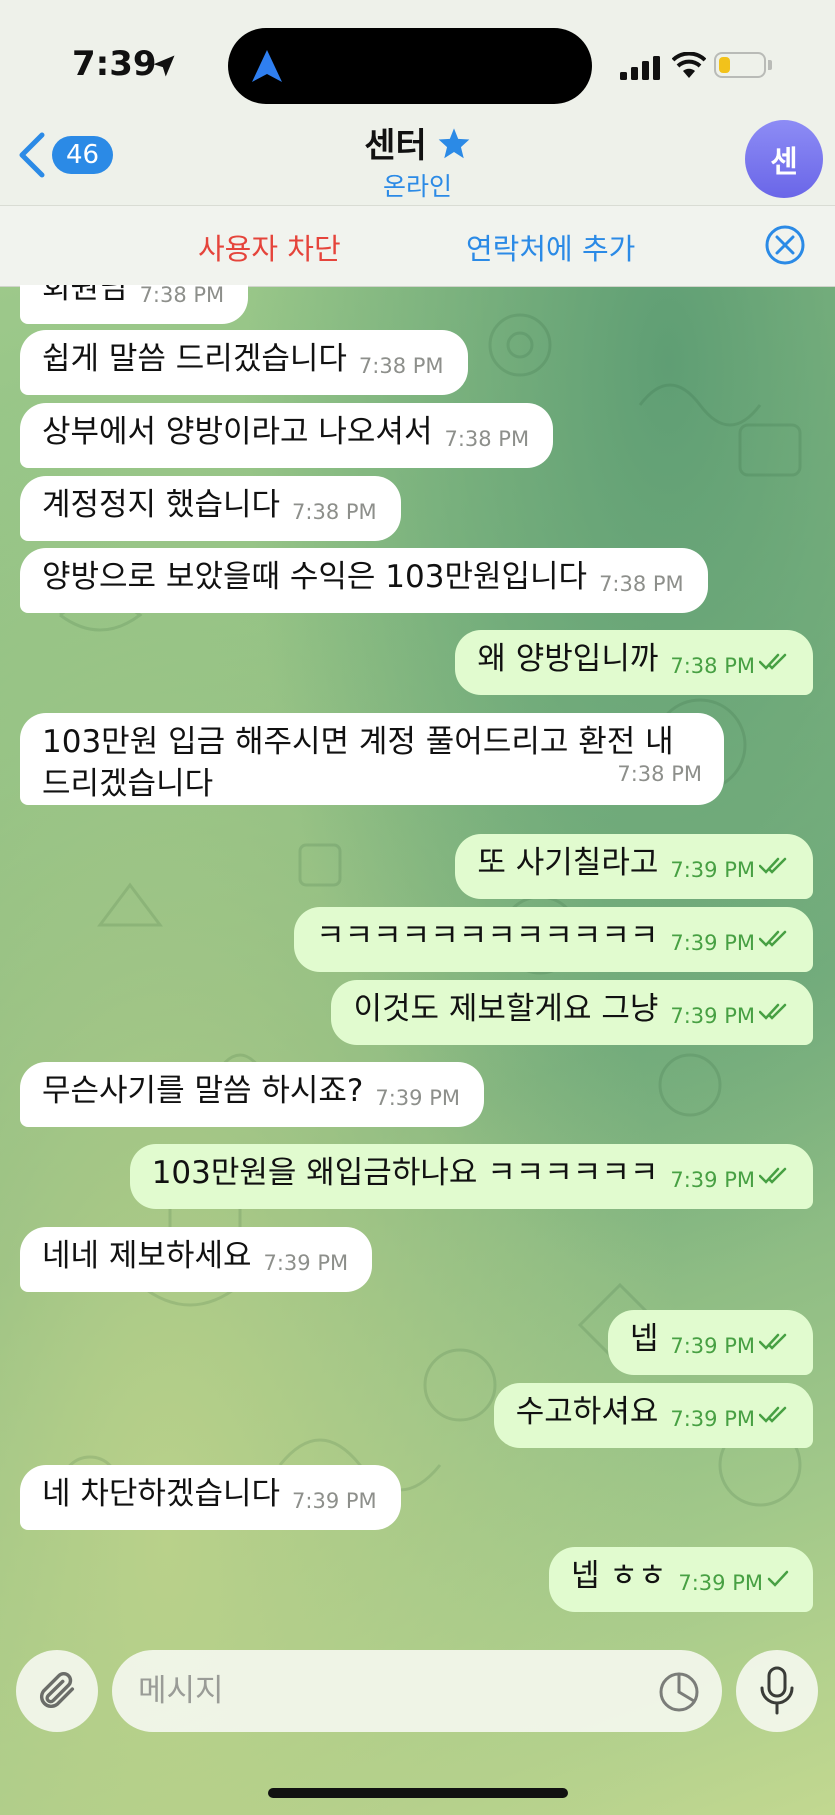  Describe the element at coordinates (410, 66) in the screenshot. I see `dynamic-island` at that location.